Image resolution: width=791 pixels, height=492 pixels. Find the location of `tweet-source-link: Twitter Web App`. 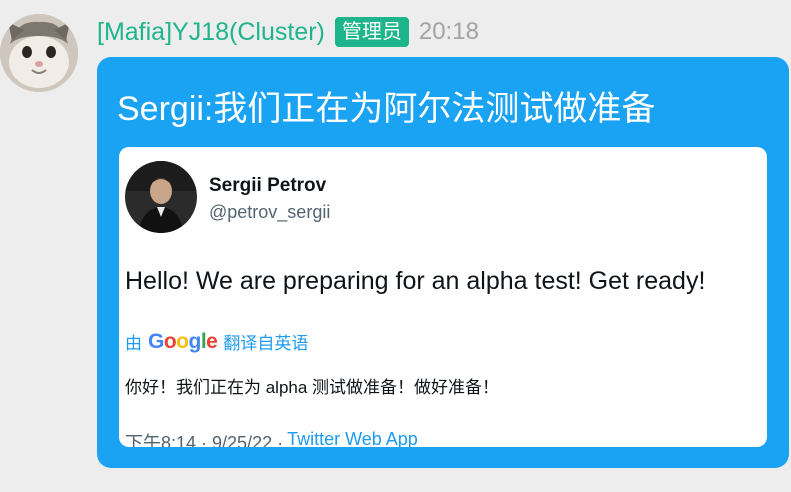

tweet-source-link: Twitter Web App is located at coordinates (352, 438).